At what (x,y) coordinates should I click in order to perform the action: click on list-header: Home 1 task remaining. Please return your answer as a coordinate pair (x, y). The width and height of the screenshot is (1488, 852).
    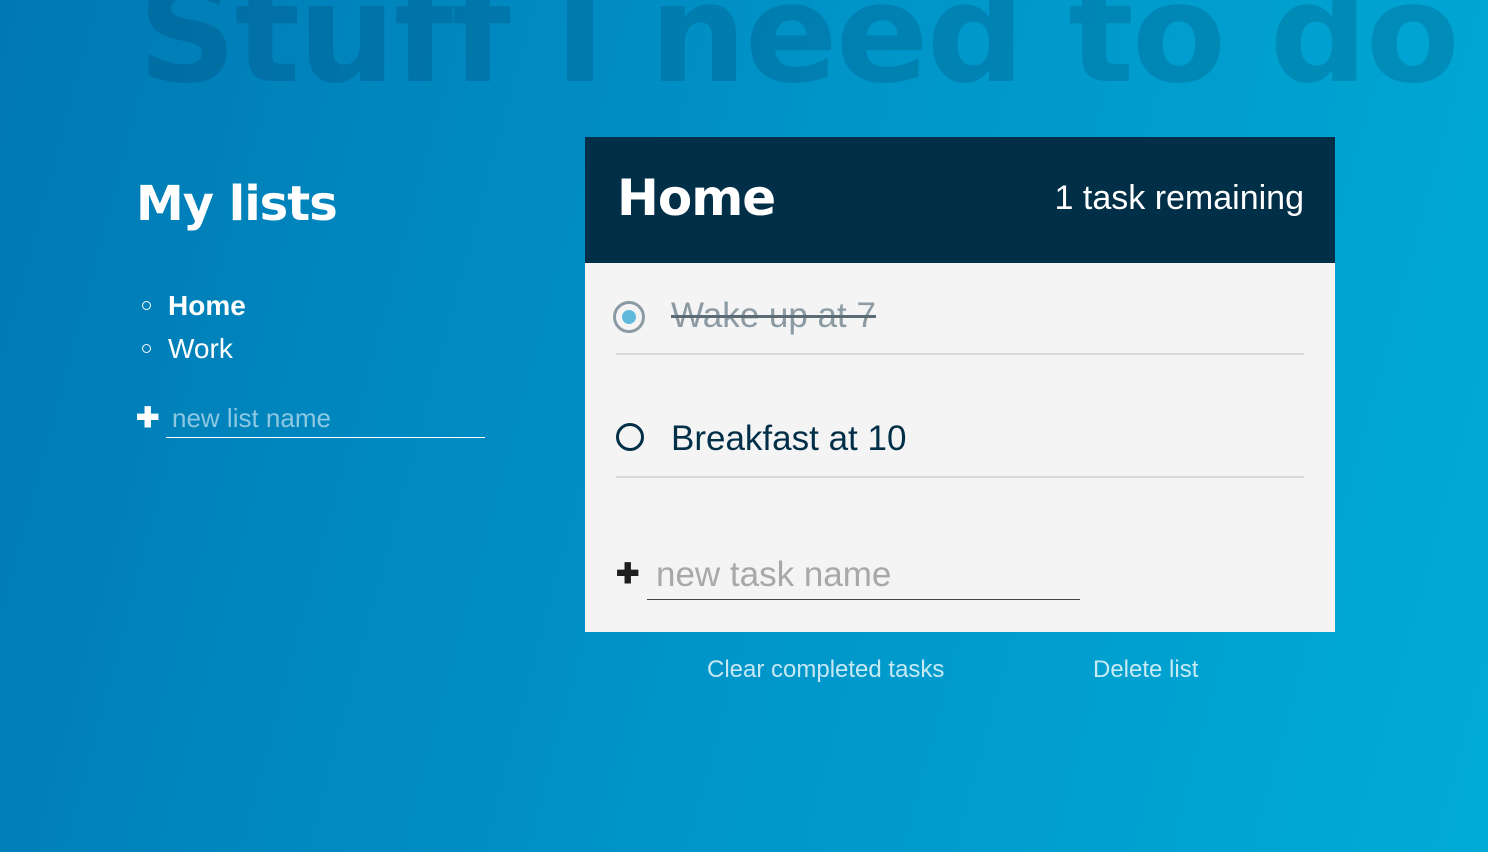
    Looking at the image, I should click on (960, 200).